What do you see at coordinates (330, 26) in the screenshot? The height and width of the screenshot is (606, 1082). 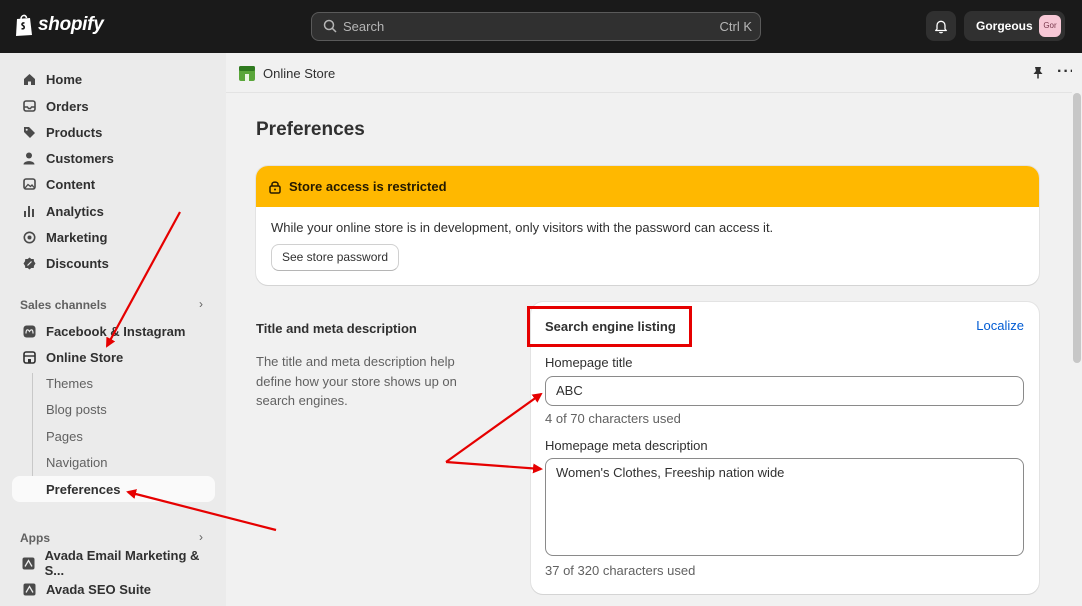 I see `search-icon` at bounding box center [330, 26].